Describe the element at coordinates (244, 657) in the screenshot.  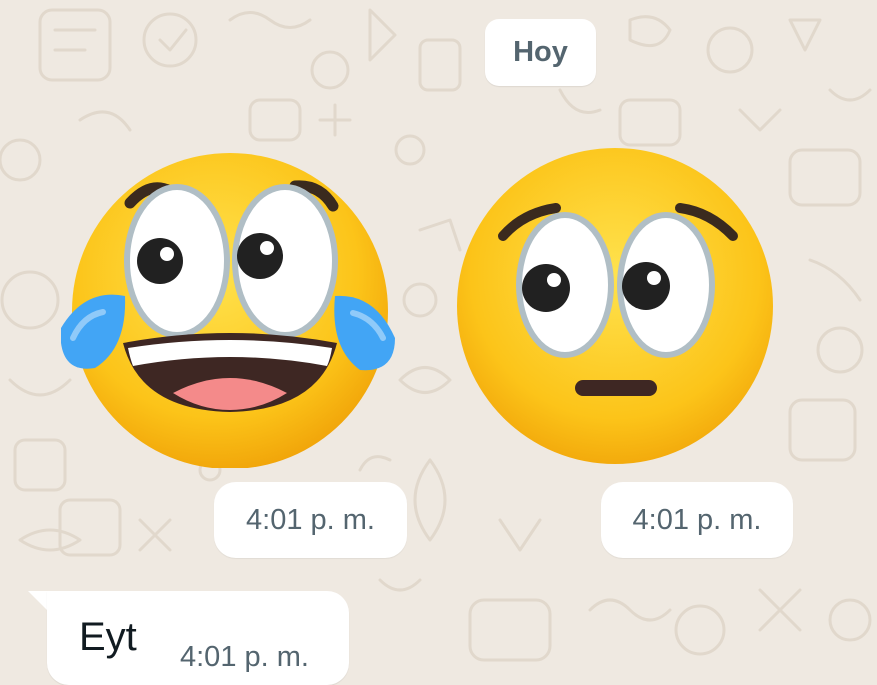
I see `message-timestamp: 4:01 p. m.` at that location.